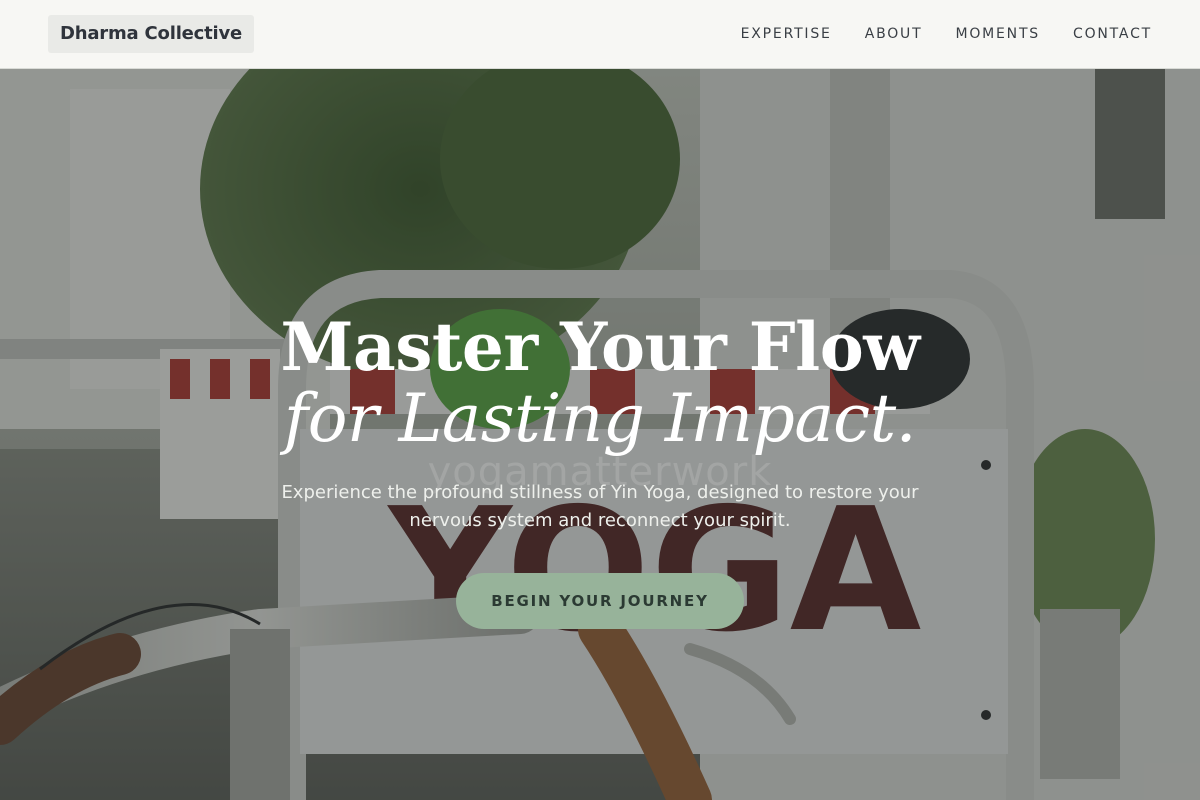 The height and width of the screenshot is (800, 1200). I want to click on nav-about: ABOUT, so click(894, 34).